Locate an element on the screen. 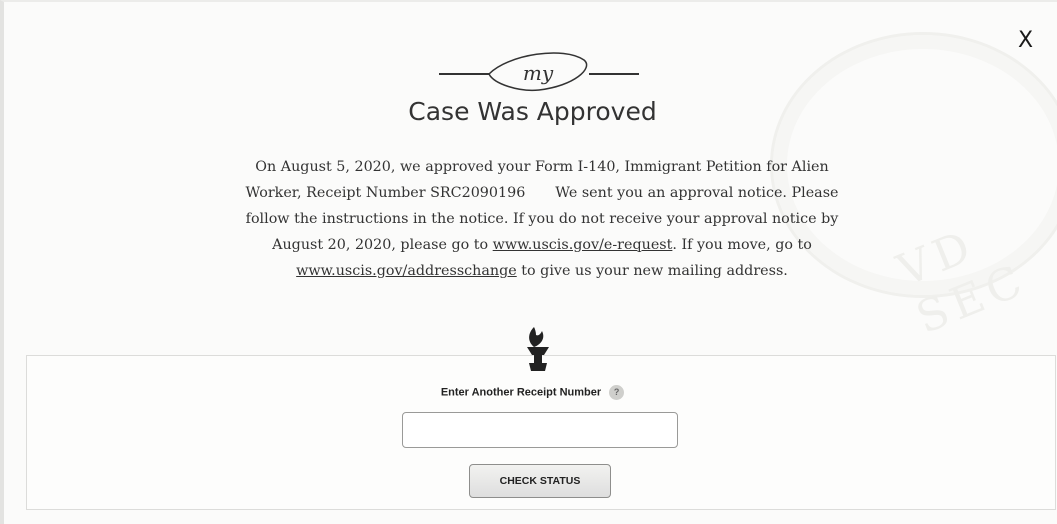 The width and height of the screenshot is (1057, 524). logo-text: my is located at coordinates (538, 73).